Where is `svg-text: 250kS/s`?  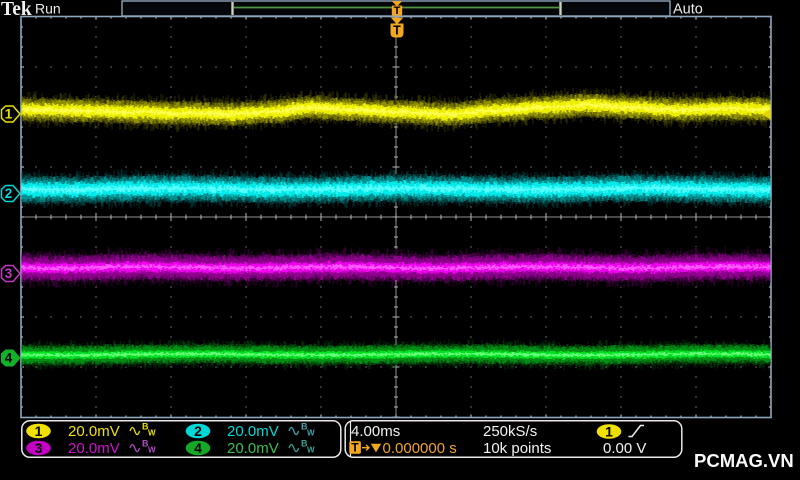
svg-text: 250kS/s is located at coordinates (510, 431).